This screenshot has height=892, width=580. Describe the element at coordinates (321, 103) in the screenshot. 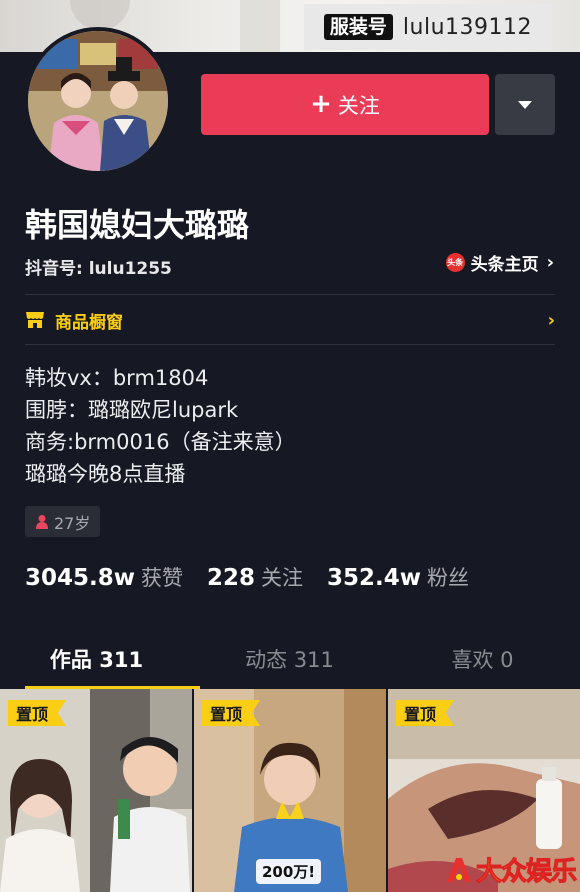

I see `plus-icon: +` at that location.